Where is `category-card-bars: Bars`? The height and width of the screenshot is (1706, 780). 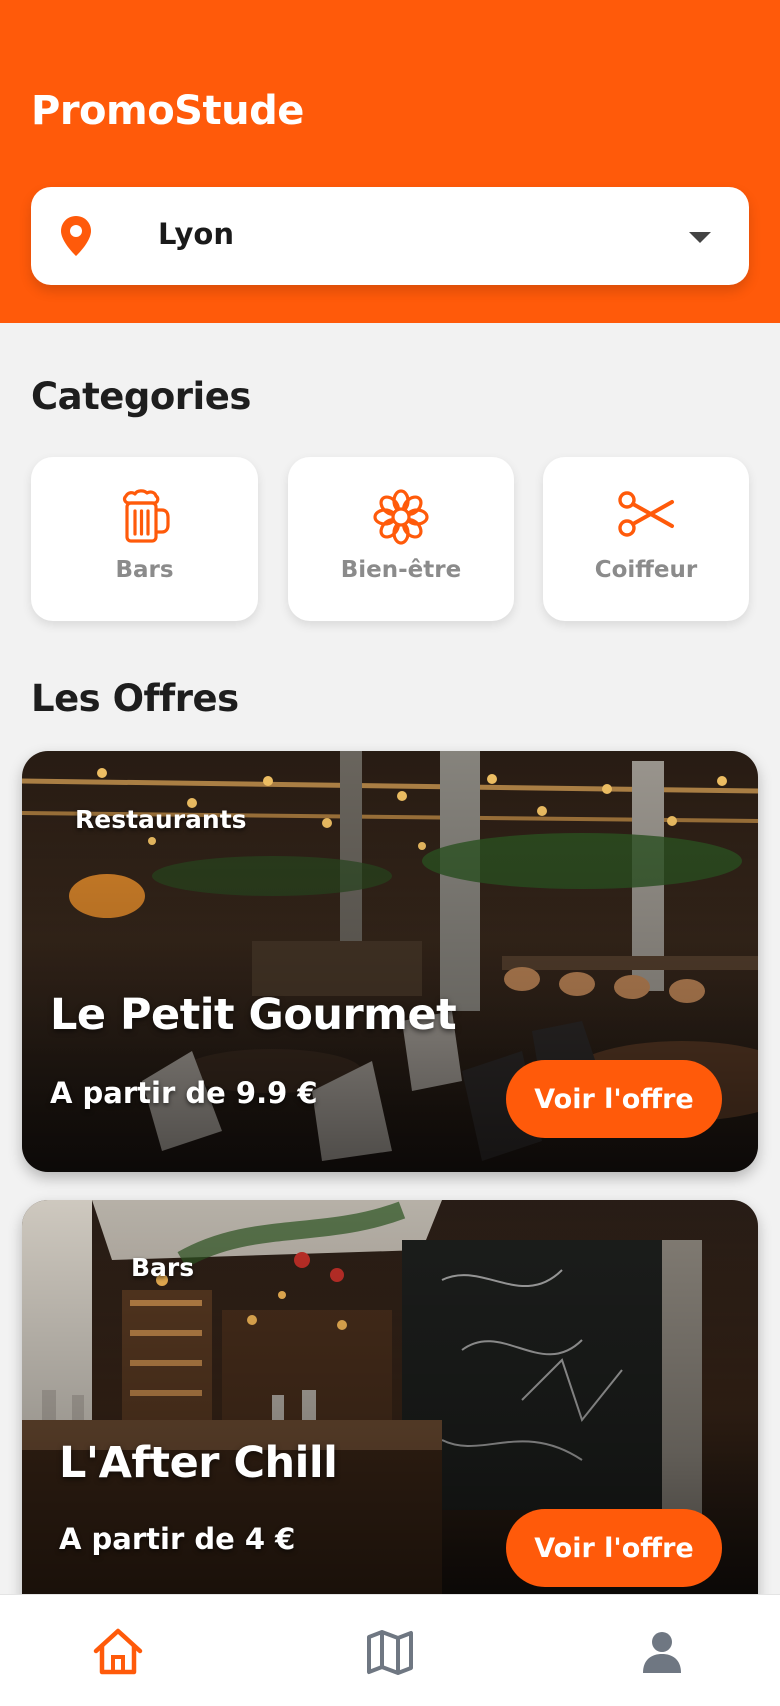 category-card-bars: Bars is located at coordinates (144, 539).